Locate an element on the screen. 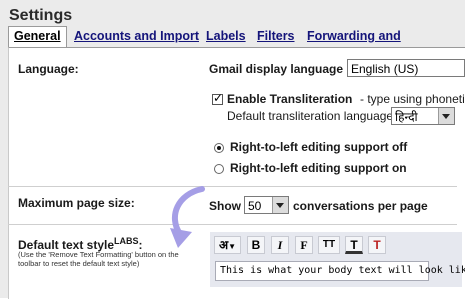 The width and height of the screenshot is (465, 299). transliteration-checkbox: ✓ is located at coordinates (218, 98).